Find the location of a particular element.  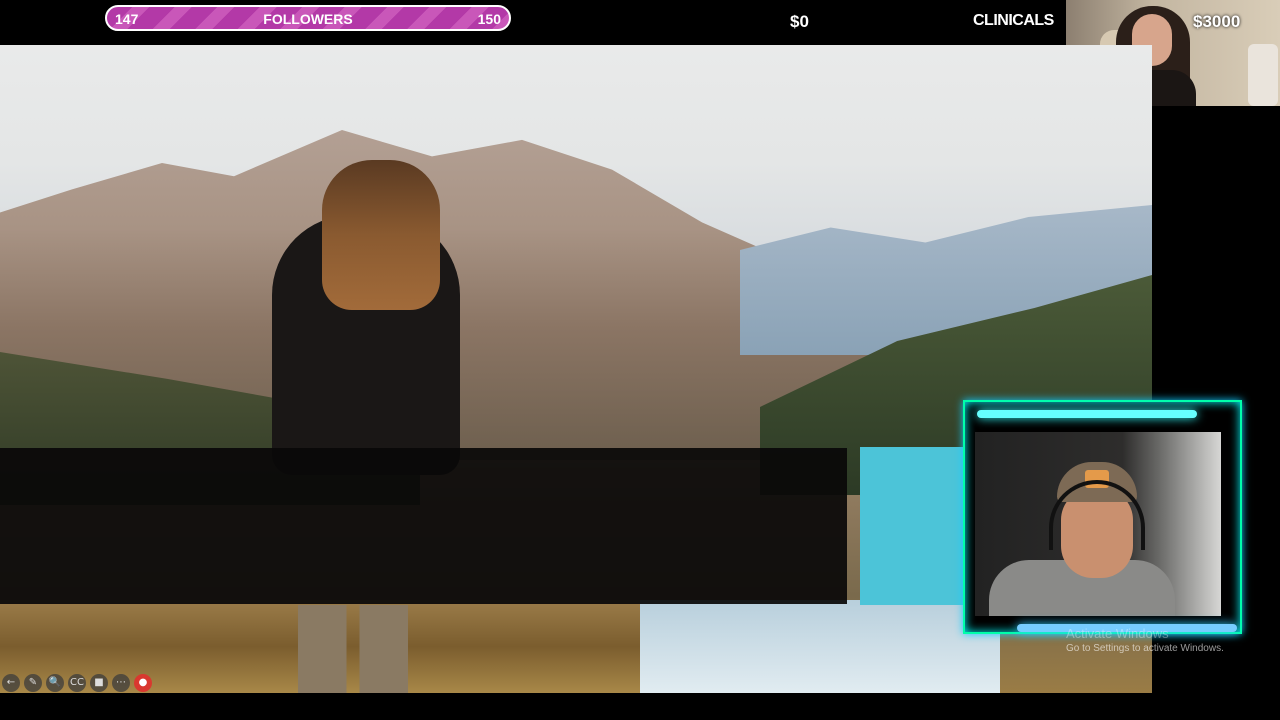

slide-controls: ← ✎ 🔍 CC ■ ⋯ ● is located at coordinates (76, 683).